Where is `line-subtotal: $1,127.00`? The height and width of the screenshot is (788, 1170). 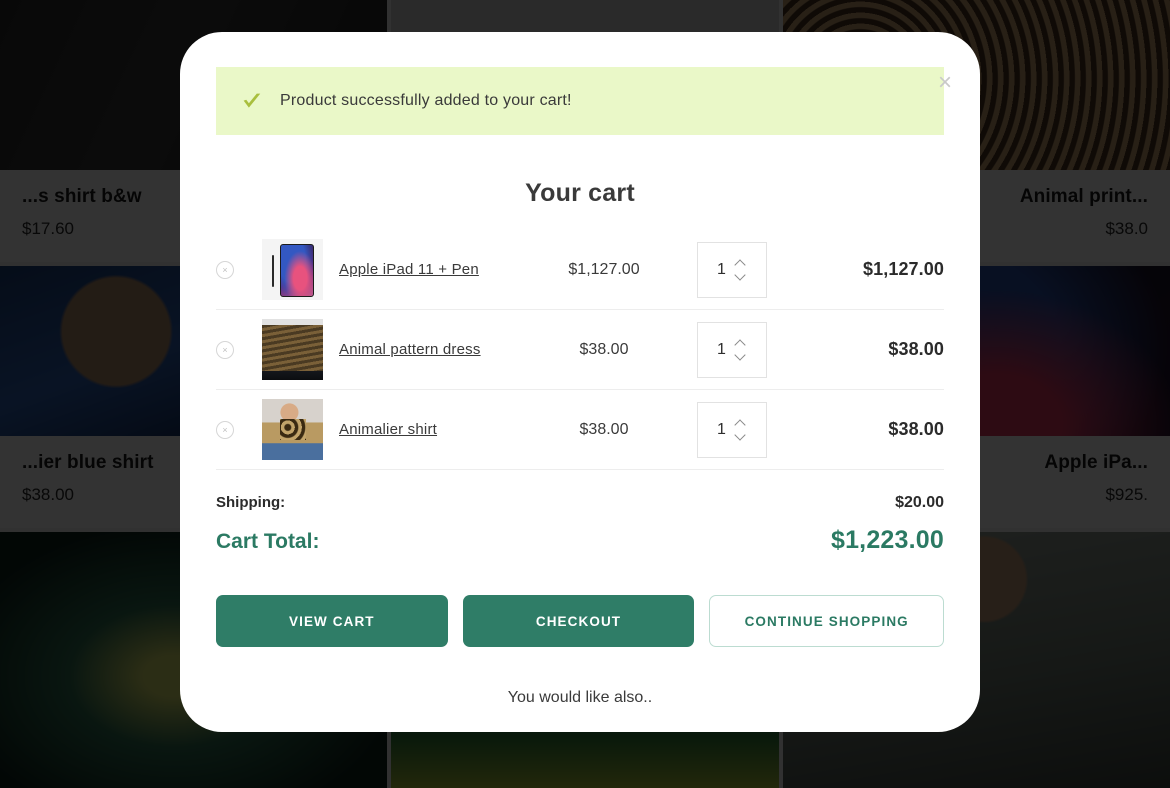 line-subtotal: $1,127.00 is located at coordinates (903, 269).